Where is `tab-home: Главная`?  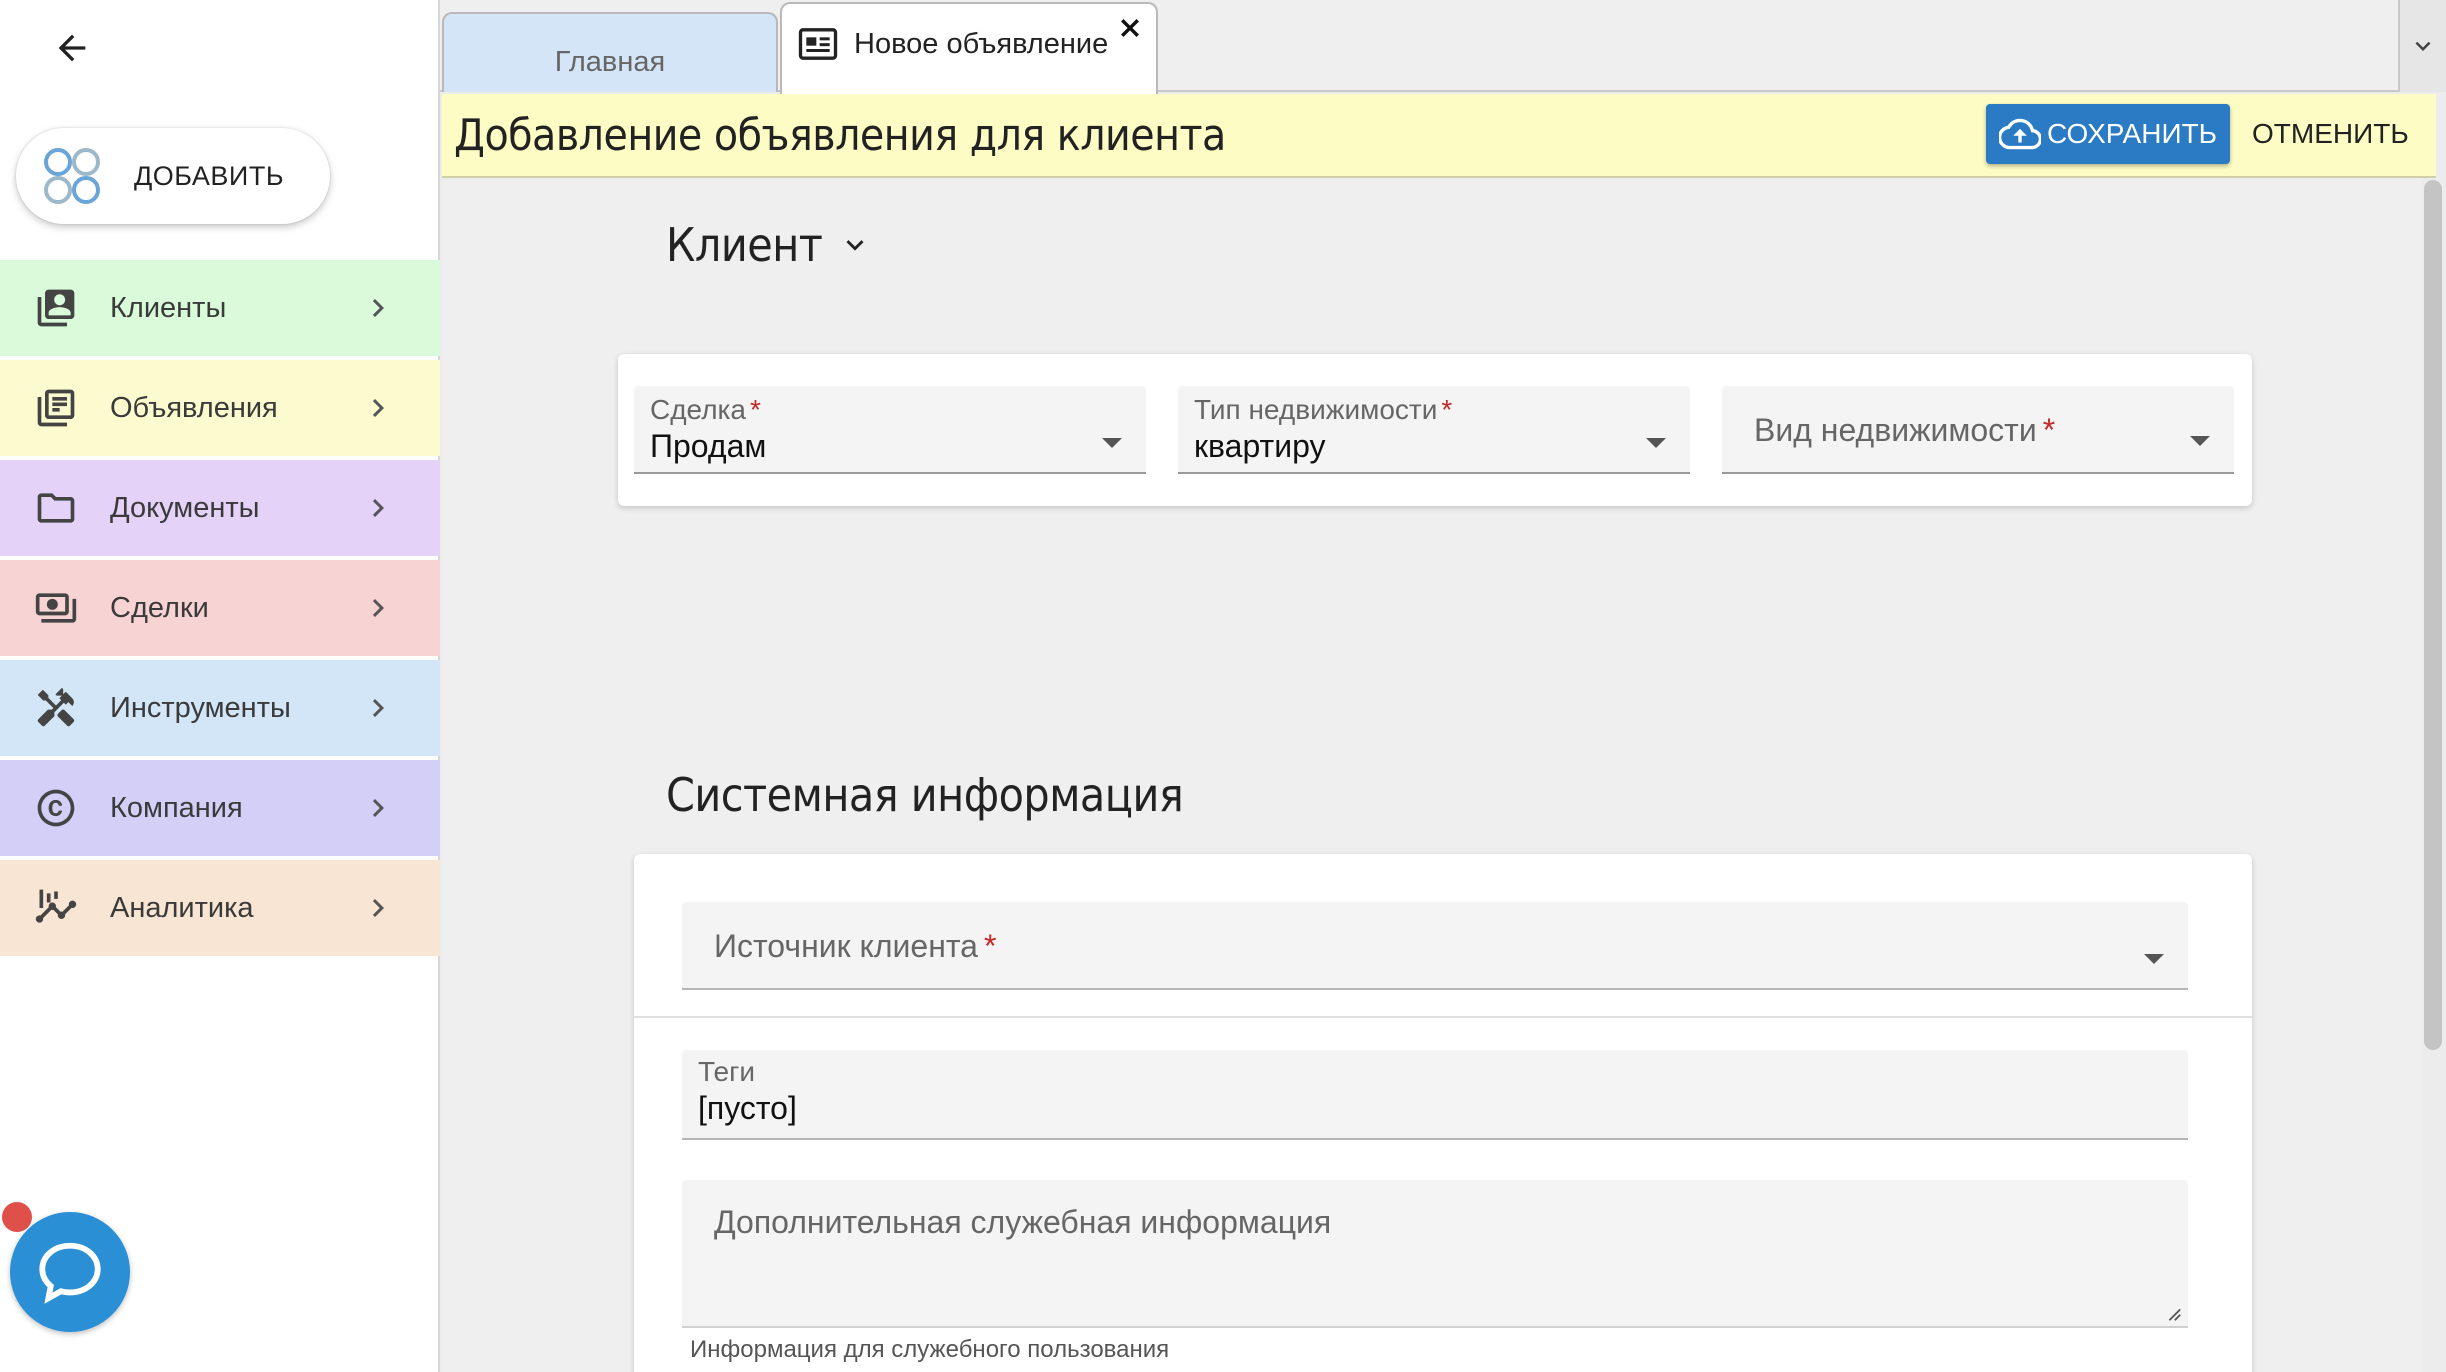
tab-home: Главная is located at coordinates (610, 52).